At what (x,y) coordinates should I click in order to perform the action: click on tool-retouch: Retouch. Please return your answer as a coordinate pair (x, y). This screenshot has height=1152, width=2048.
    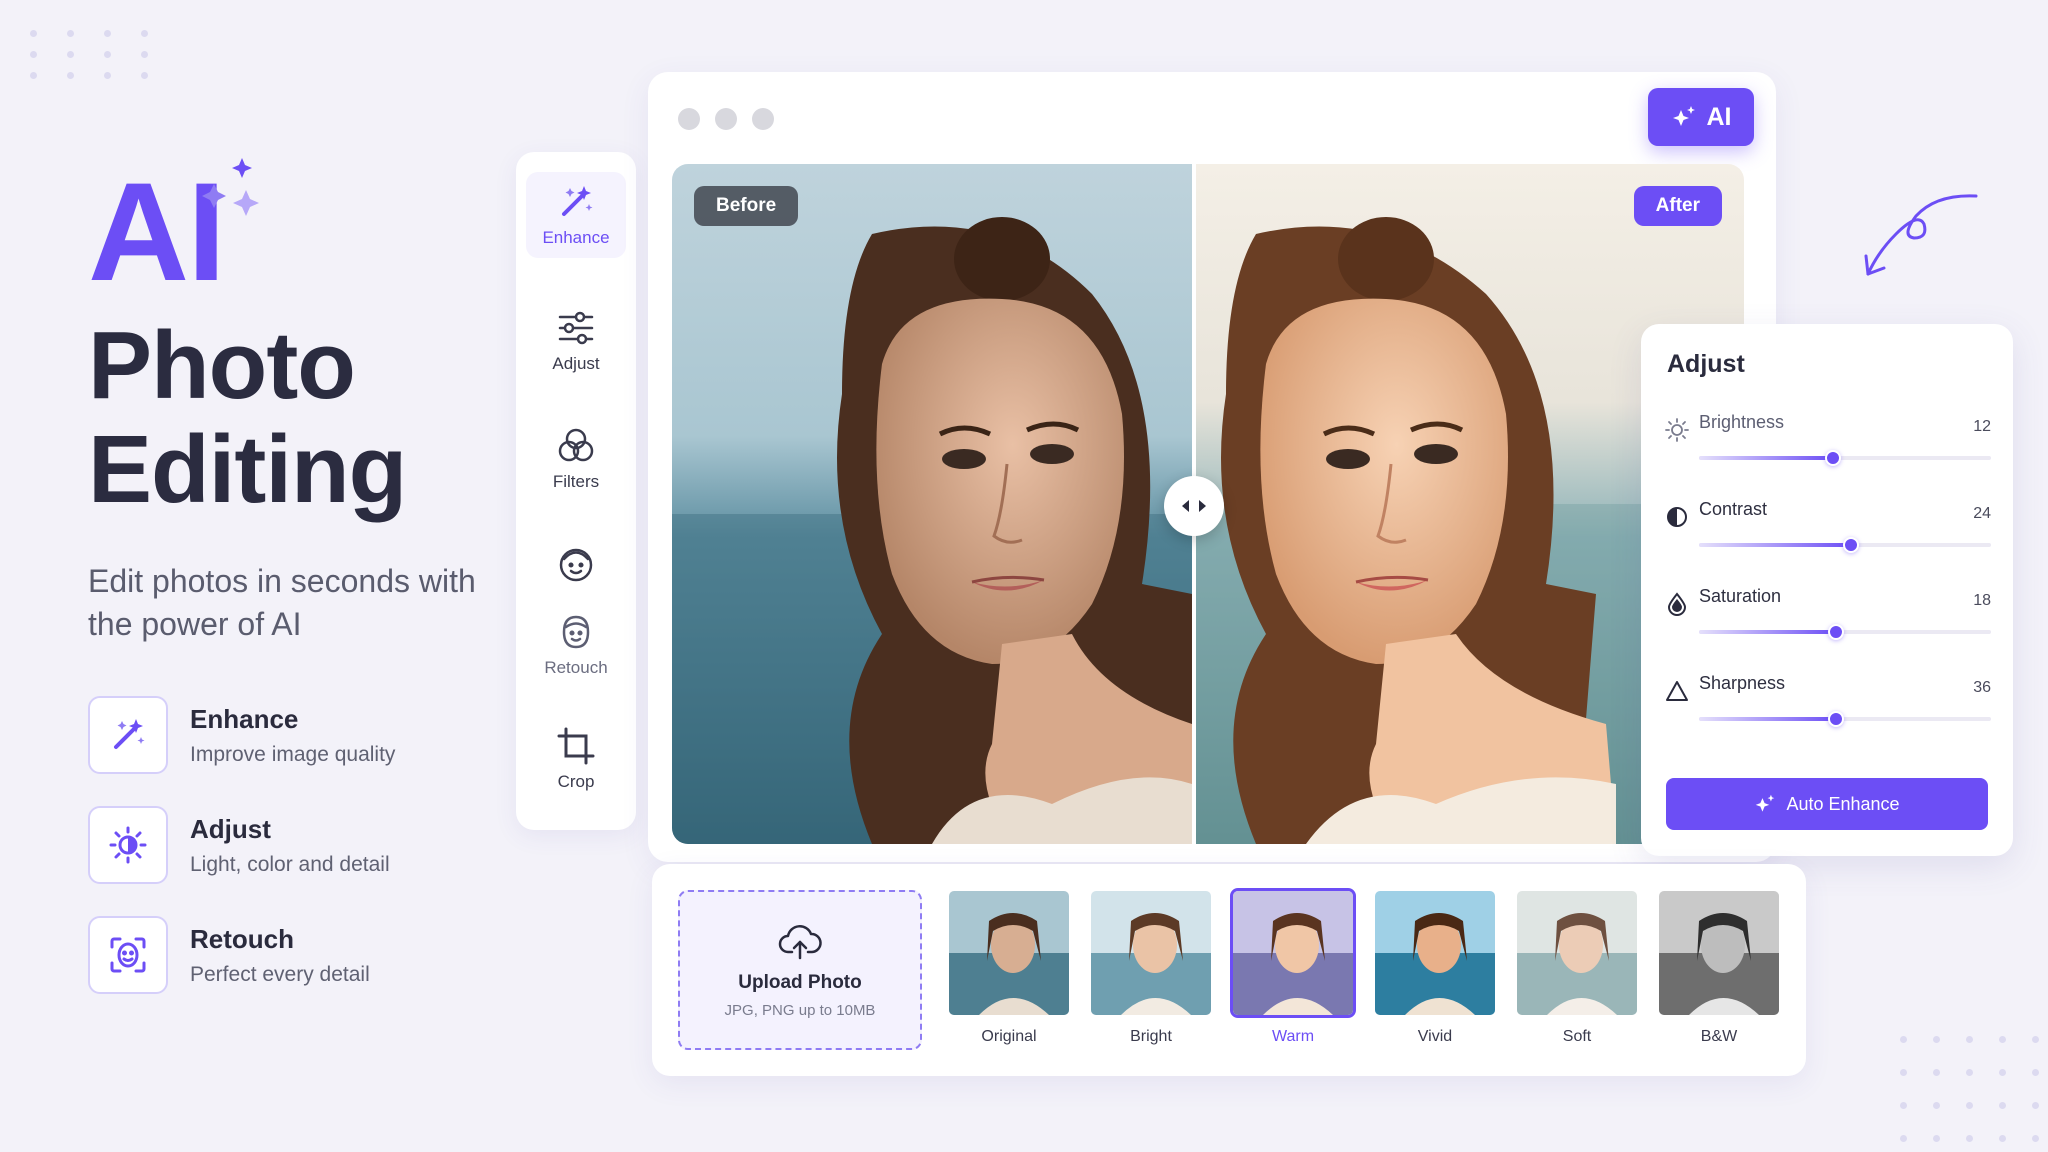
    Looking at the image, I should click on (576, 645).